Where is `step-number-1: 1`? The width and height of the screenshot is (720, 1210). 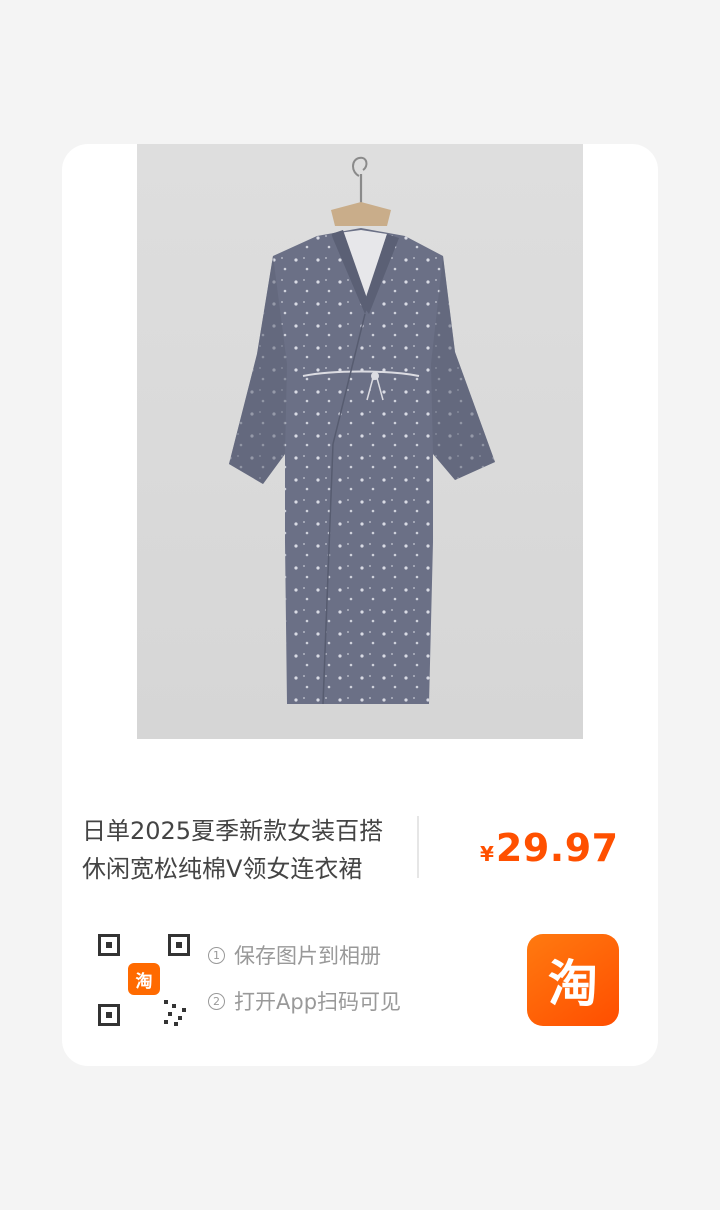
step-number-1: 1 is located at coordinates (216, 955).